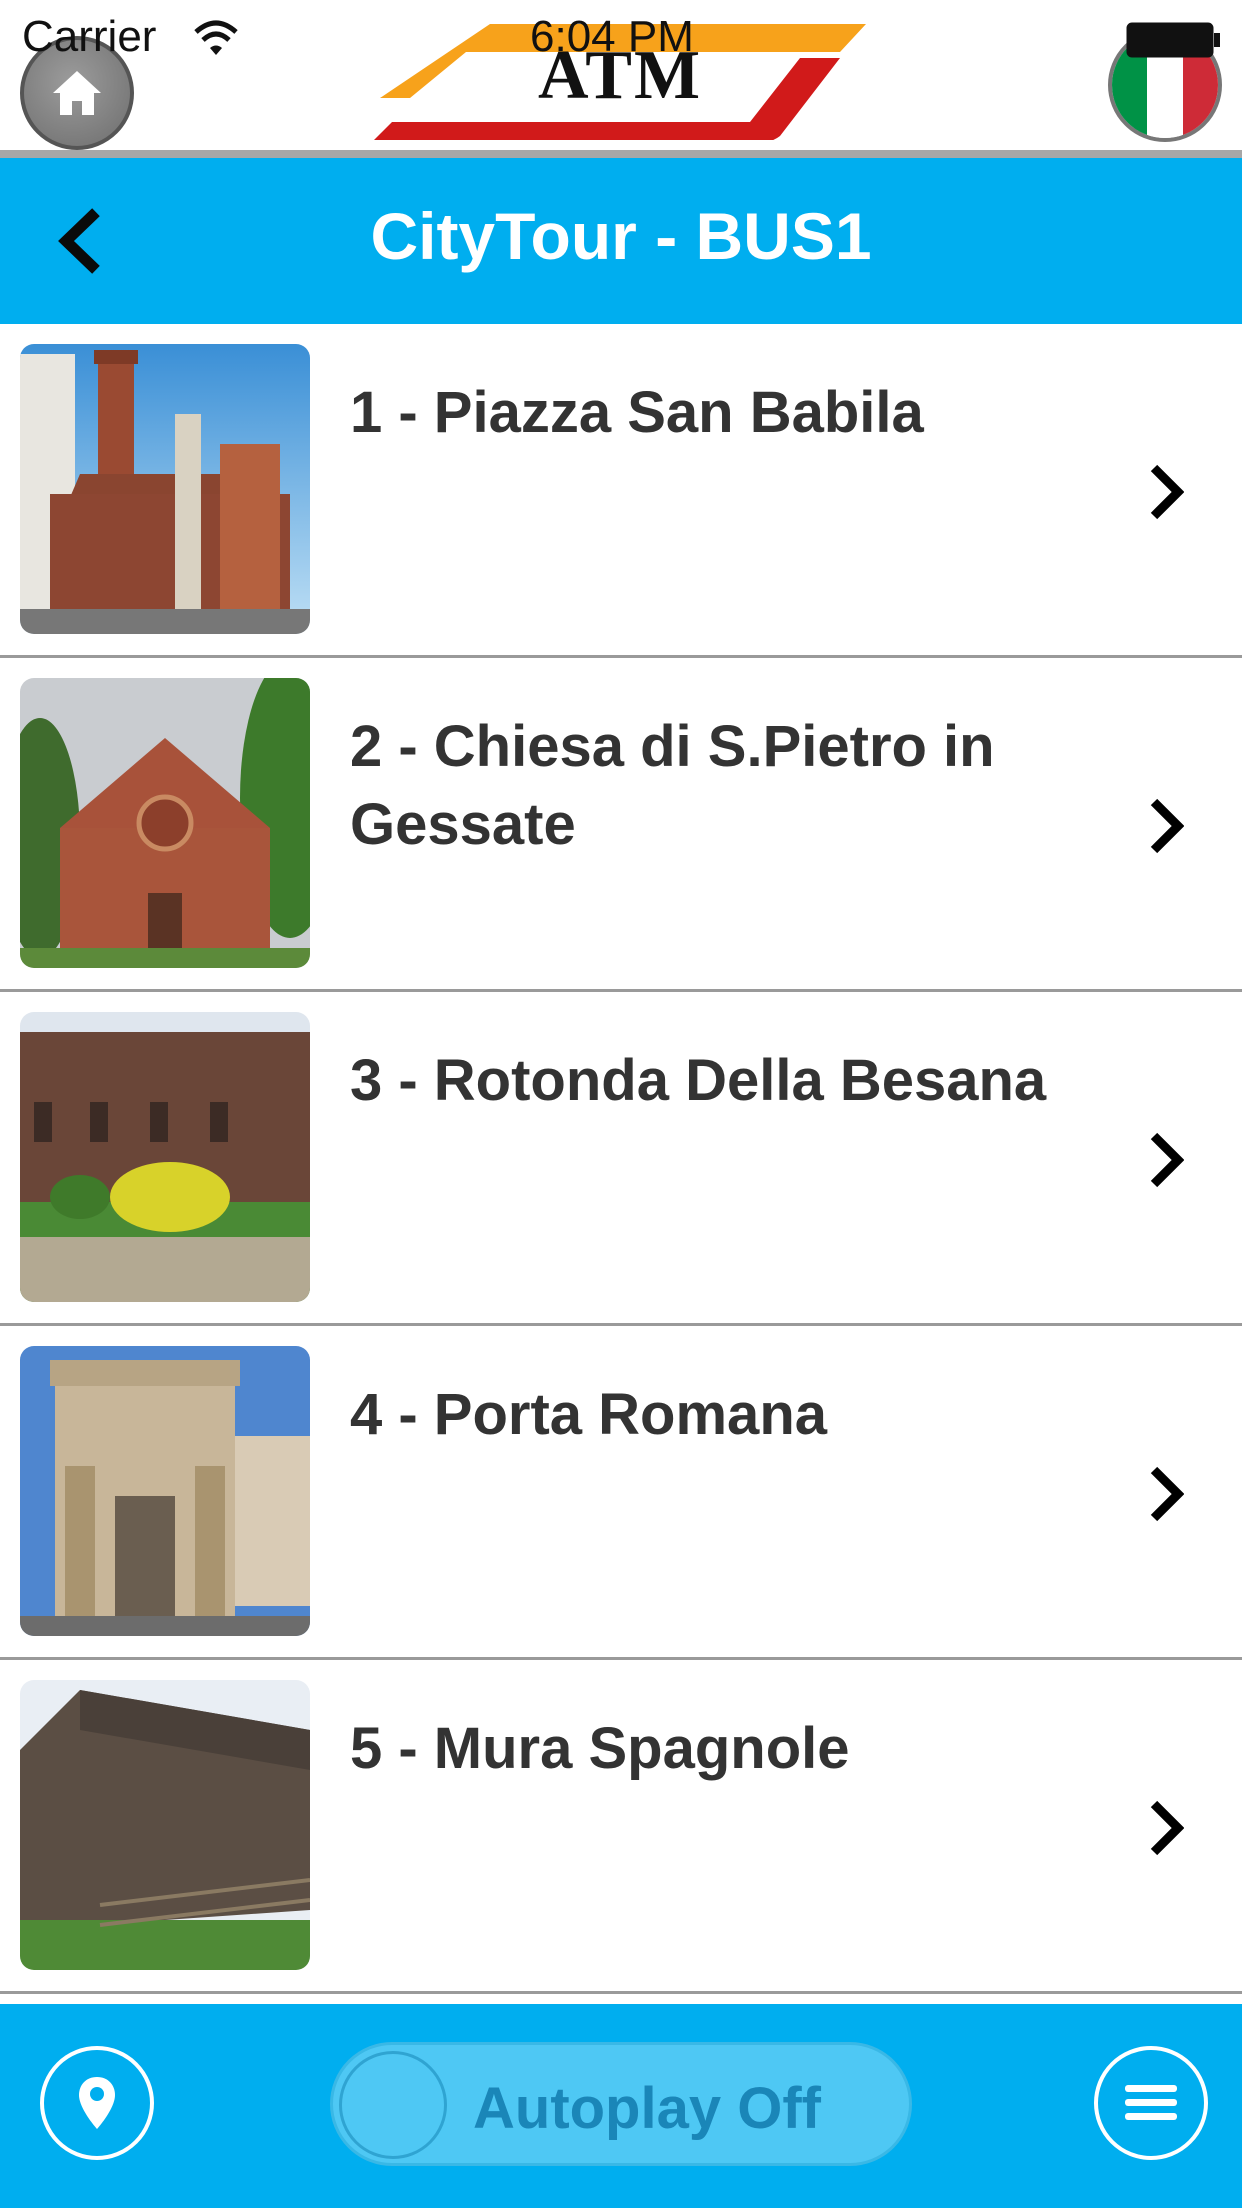  Describe the element at coordinates (393, 2105) in the screenshot. I see `toggle-knob` at that location.